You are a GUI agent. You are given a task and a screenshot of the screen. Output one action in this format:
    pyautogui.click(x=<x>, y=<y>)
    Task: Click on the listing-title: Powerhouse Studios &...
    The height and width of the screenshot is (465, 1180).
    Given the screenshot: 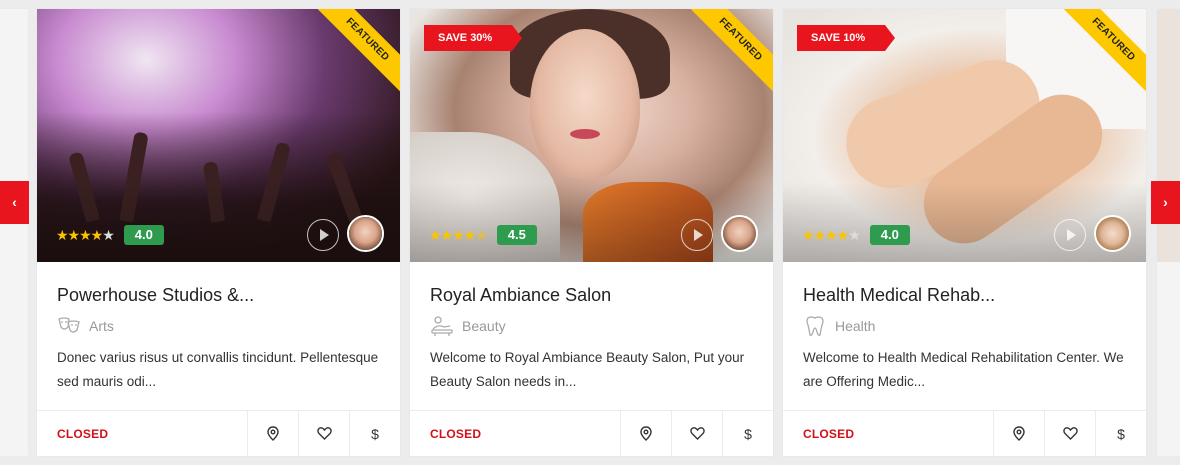 What is the action you would take?
    pyautogui.click(x=218, y=298)
    